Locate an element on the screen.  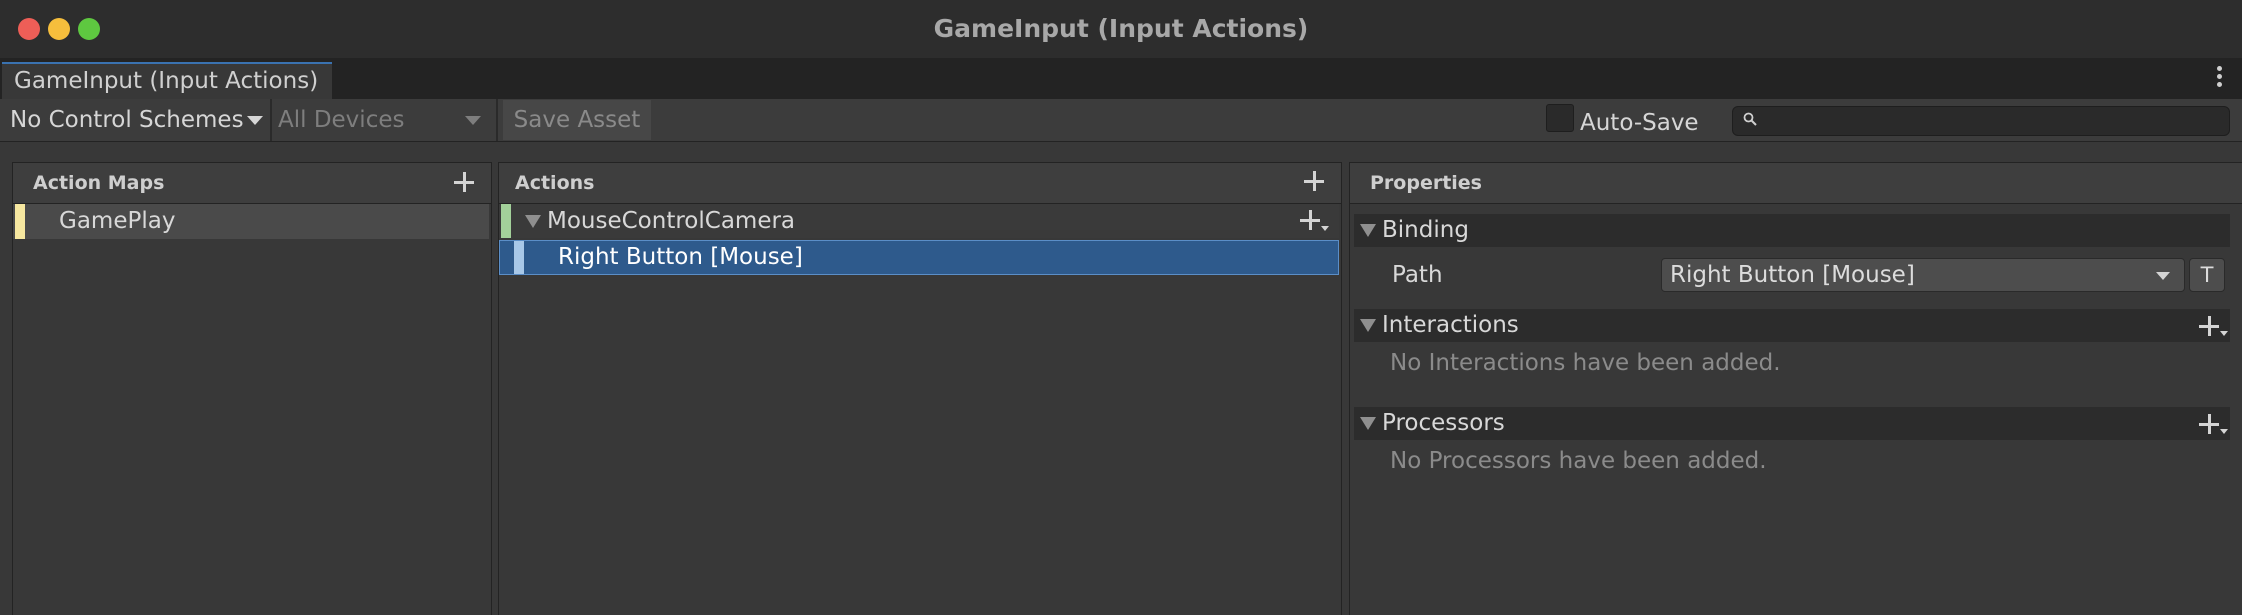
tab-strip: GameInput (Input Actions) is located at coordinates (1121, 78).